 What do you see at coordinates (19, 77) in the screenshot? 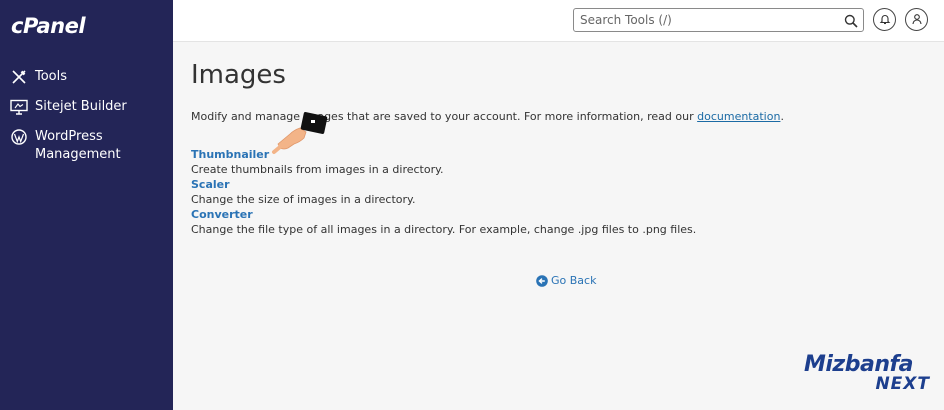
I see `tools-icon` at bounding box center [19, 77].